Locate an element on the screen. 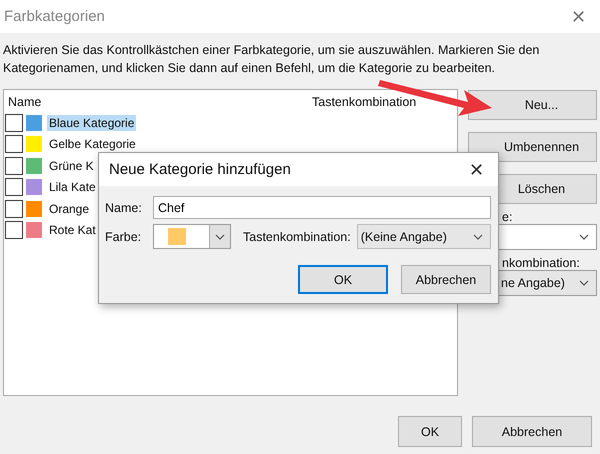 Image resolution: width=600 pixels, height=454 pixels. name-field: Chef is located at coordinates (322, 207).